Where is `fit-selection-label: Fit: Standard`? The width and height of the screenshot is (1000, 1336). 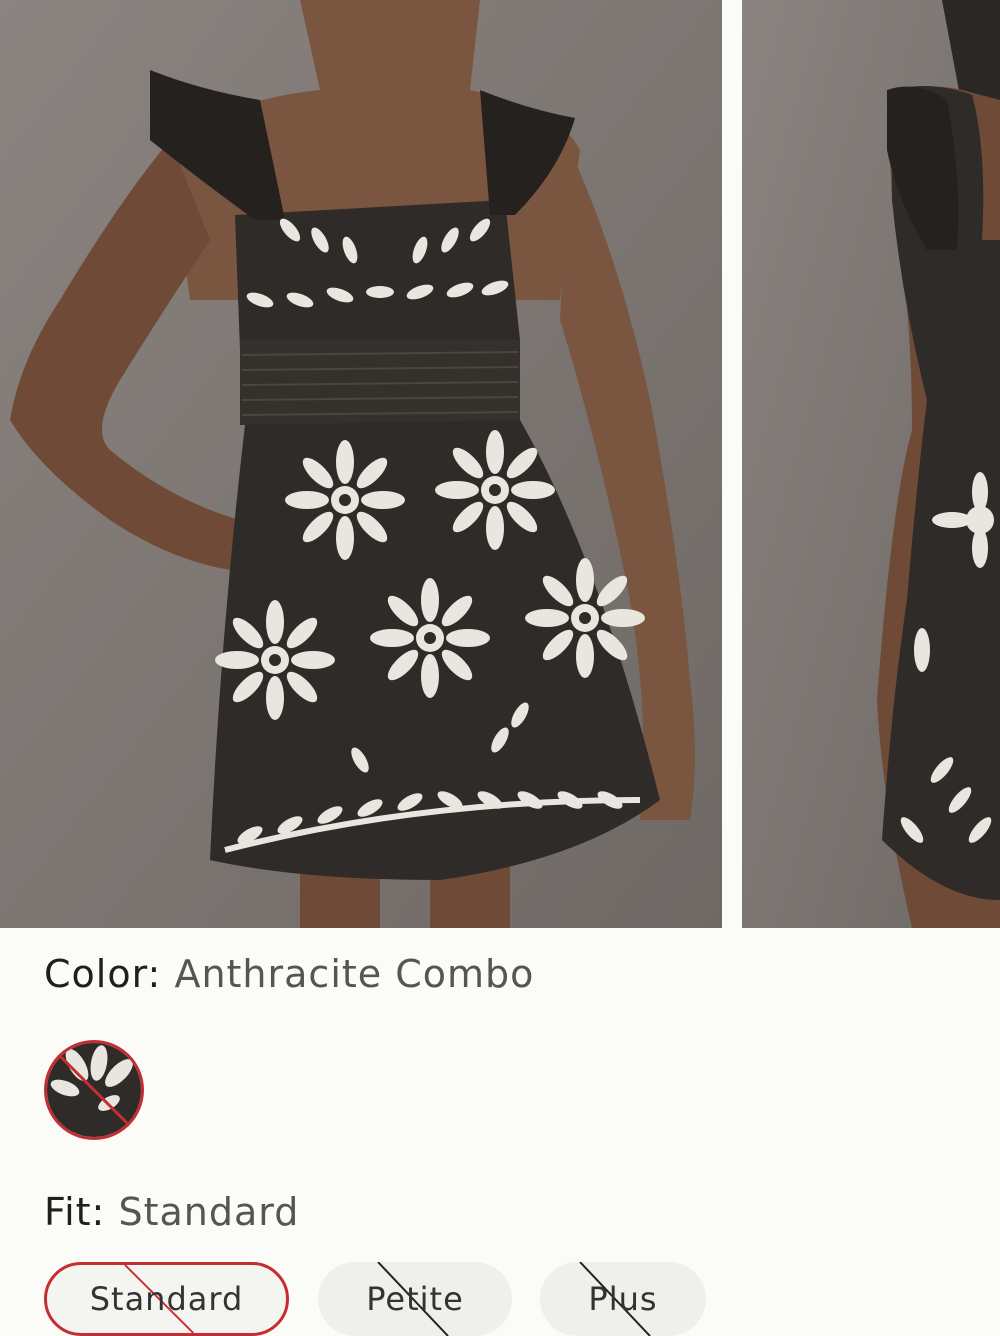 fit-selection-label: Fit: Standard is located at coordinates (171, 1212).